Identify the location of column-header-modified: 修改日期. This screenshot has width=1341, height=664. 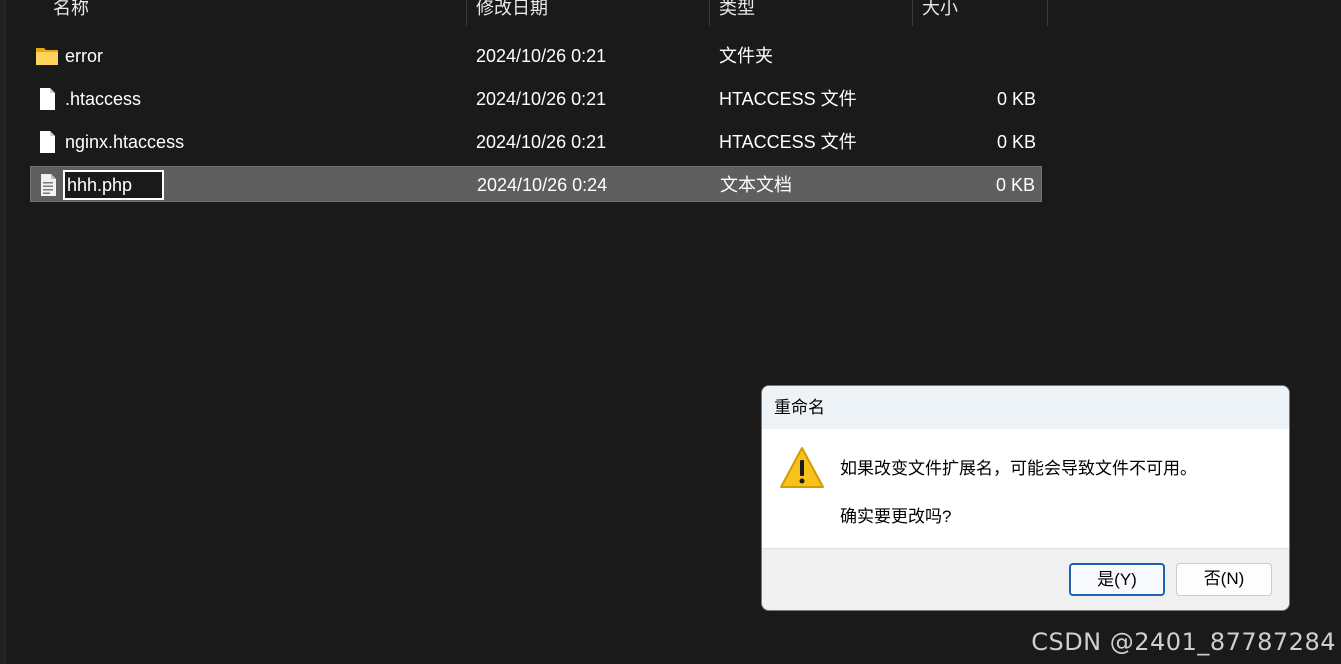
(588, 13).